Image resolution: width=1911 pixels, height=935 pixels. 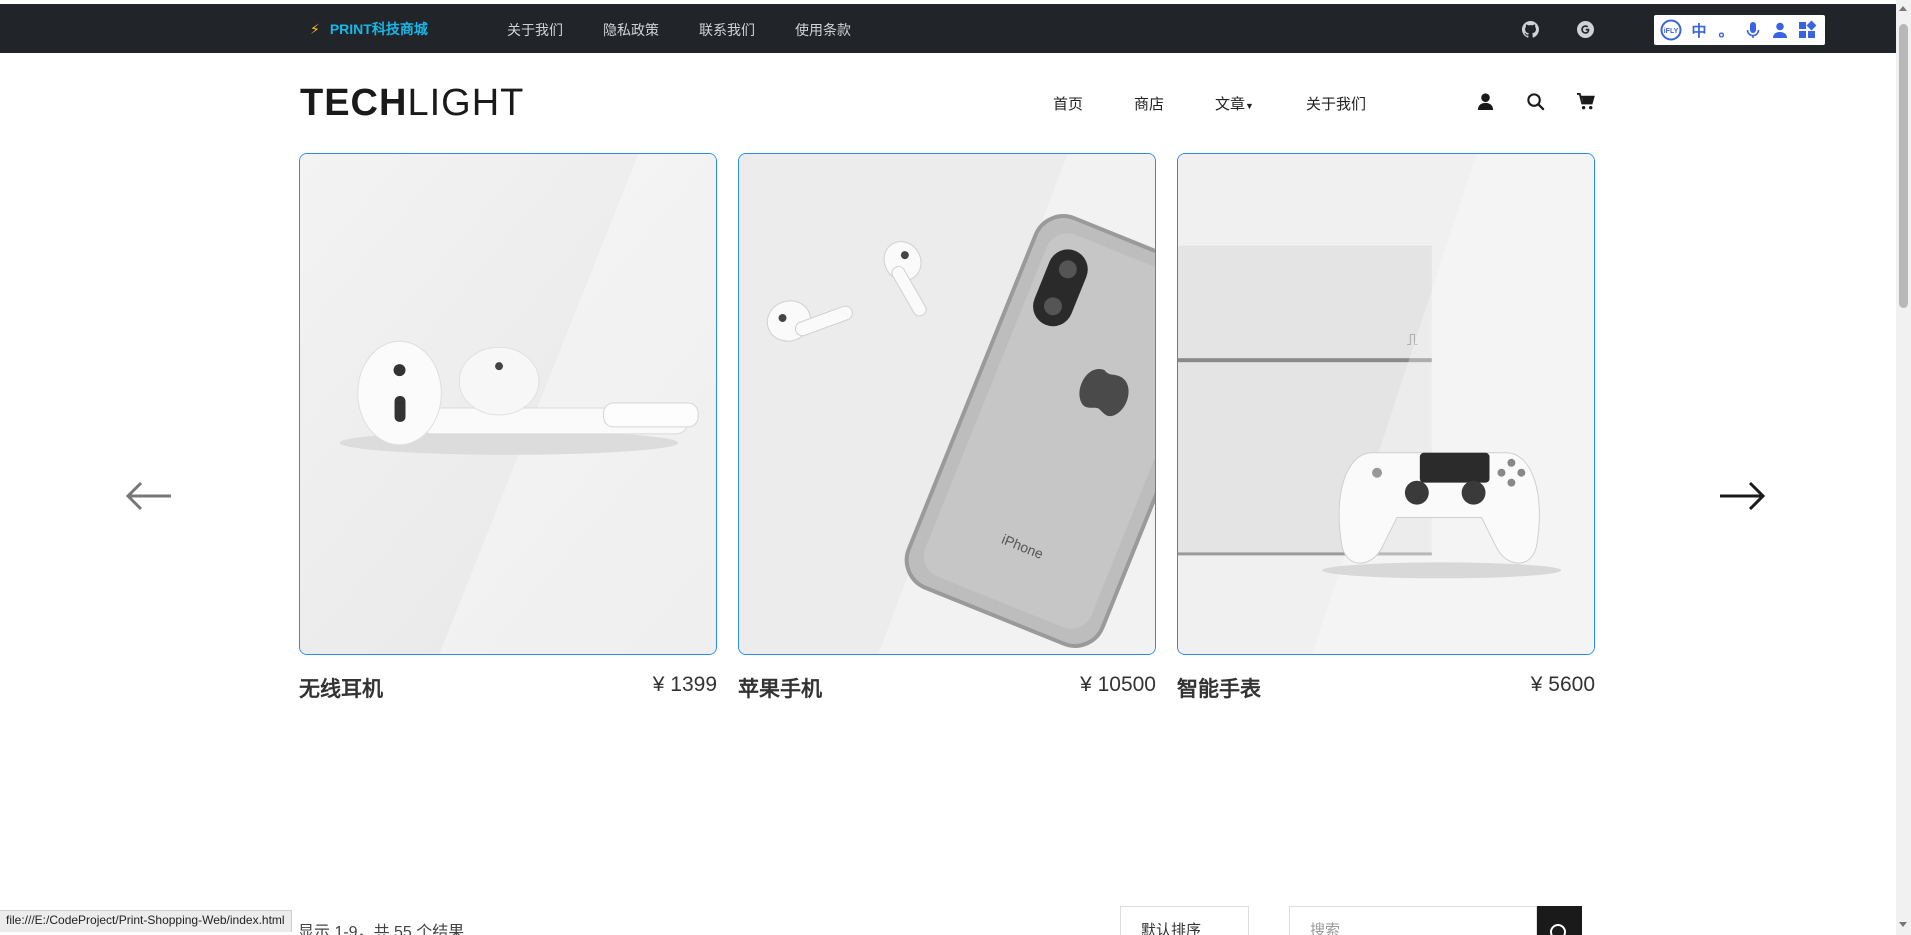 I want to click on nav-articles: 文章▼, so click(x=1234, y=103).